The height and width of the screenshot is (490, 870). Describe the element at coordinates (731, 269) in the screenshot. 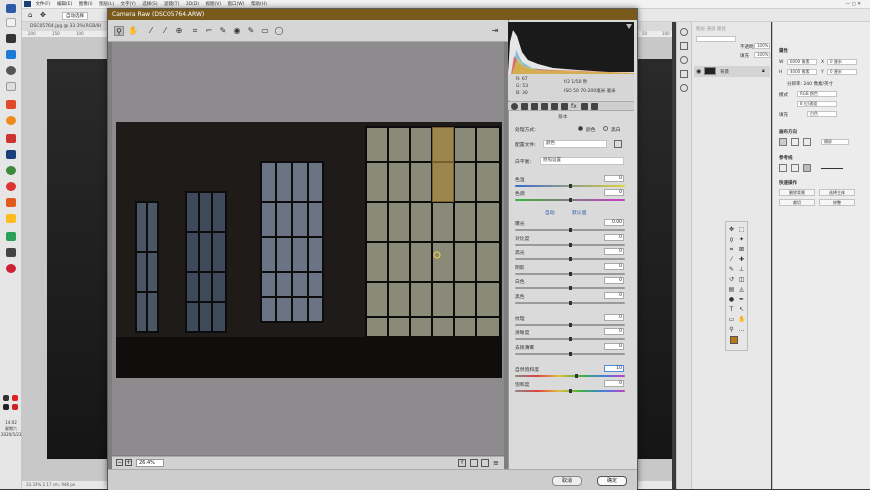

I see `brush-icon: ✎` at that location.